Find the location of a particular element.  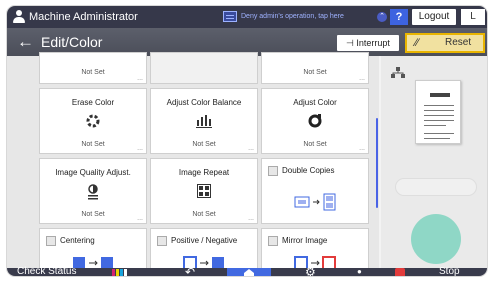

logout-button: Logout is located at coordinates (434, 17).